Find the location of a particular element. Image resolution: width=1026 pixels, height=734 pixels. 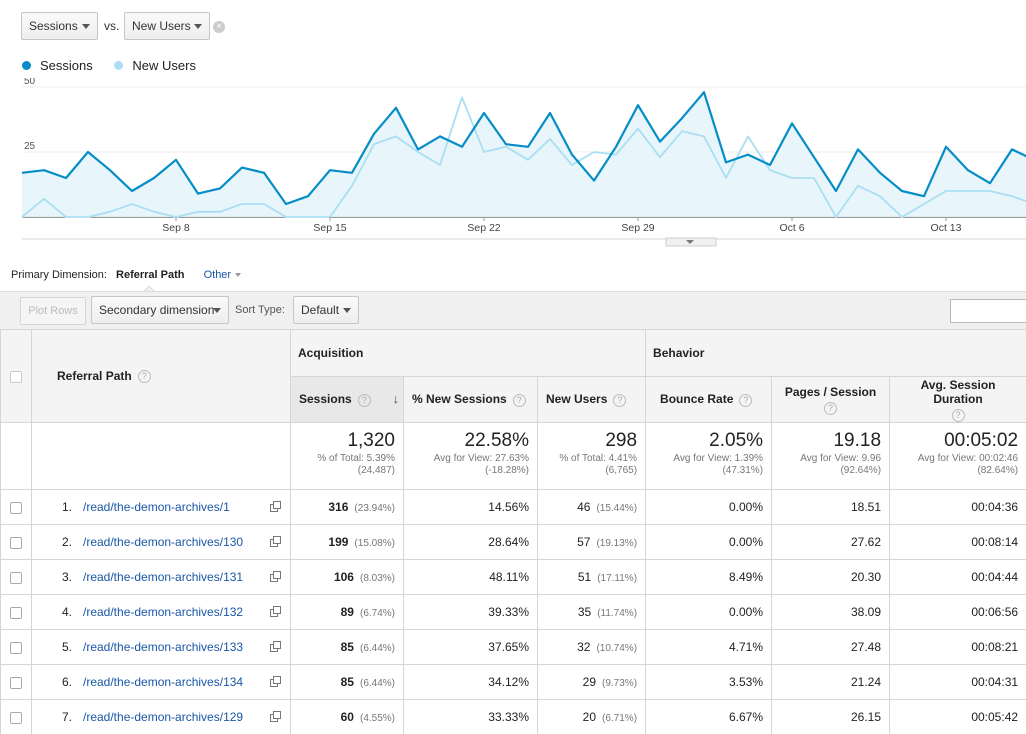

new-sessions-cell: 33.33% is located at coordinates (470, 716).